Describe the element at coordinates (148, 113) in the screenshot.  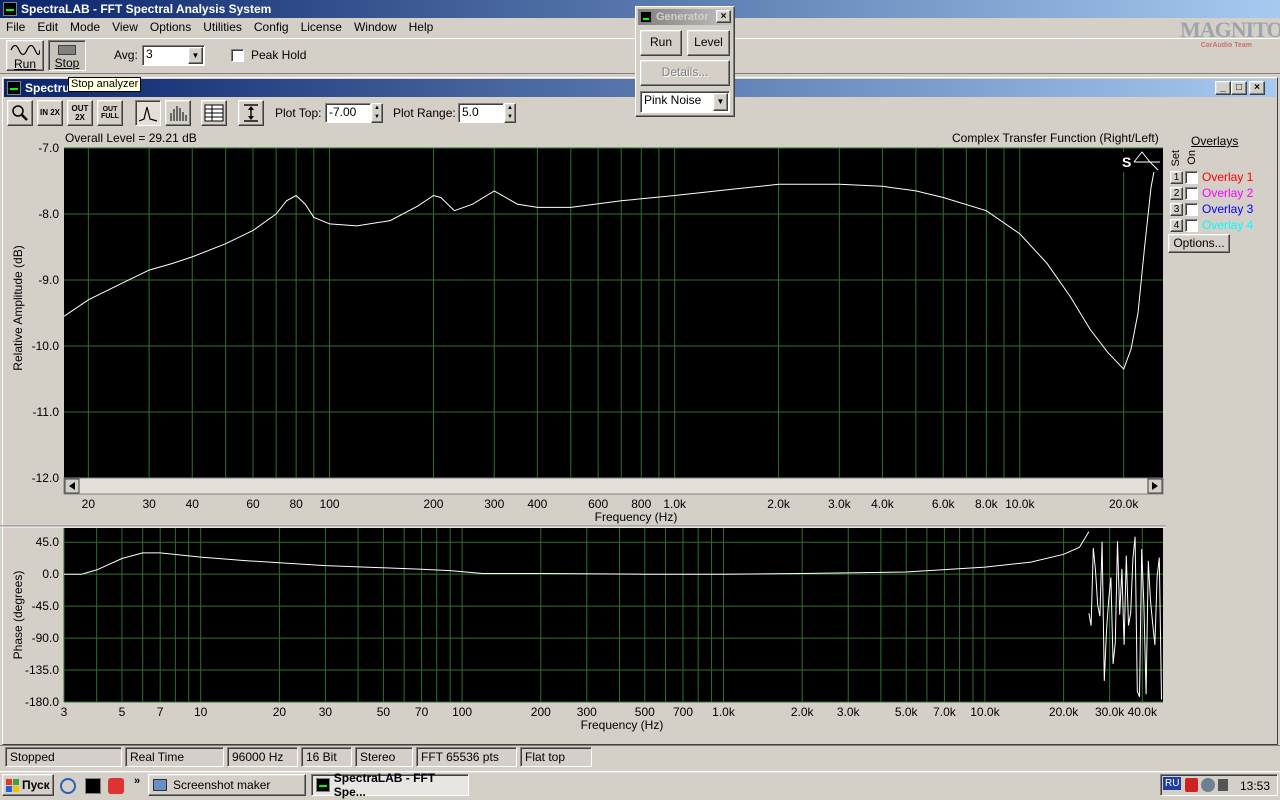
I see `line-plot-icon` at that location.